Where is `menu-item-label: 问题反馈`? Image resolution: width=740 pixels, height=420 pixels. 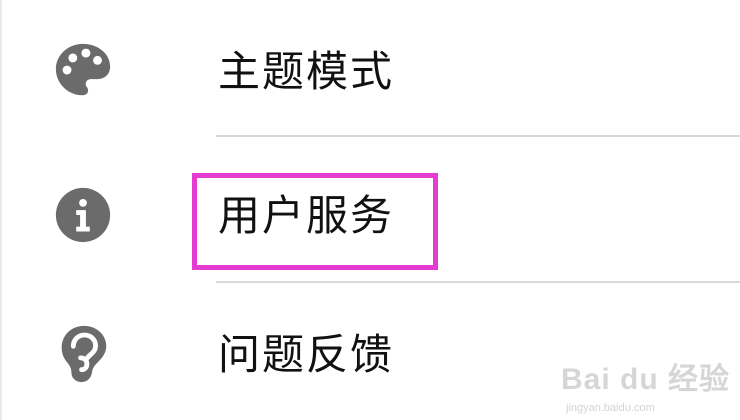 menu-item-label: 问题反馈 is located at coordinates (306, 354).